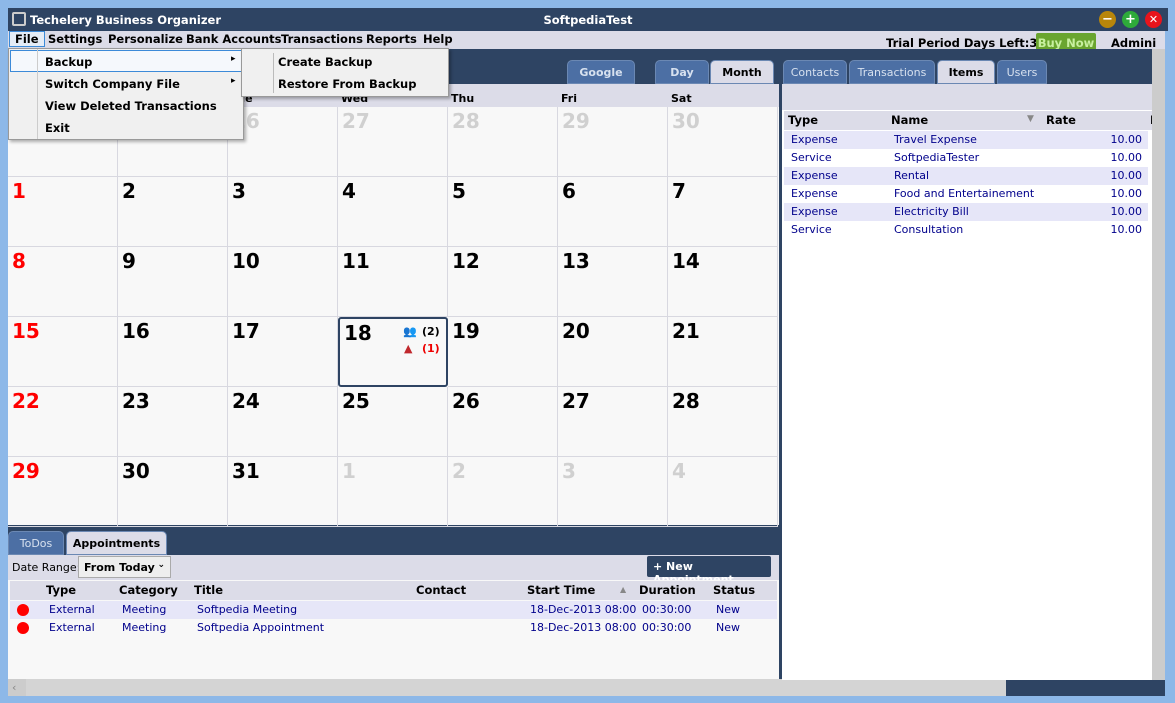 The image size is (1175, 703). What do you see at coordinates (503, 212) in the screenshot?
I see `calendar-day: 5` at bounding box center [503, 212].